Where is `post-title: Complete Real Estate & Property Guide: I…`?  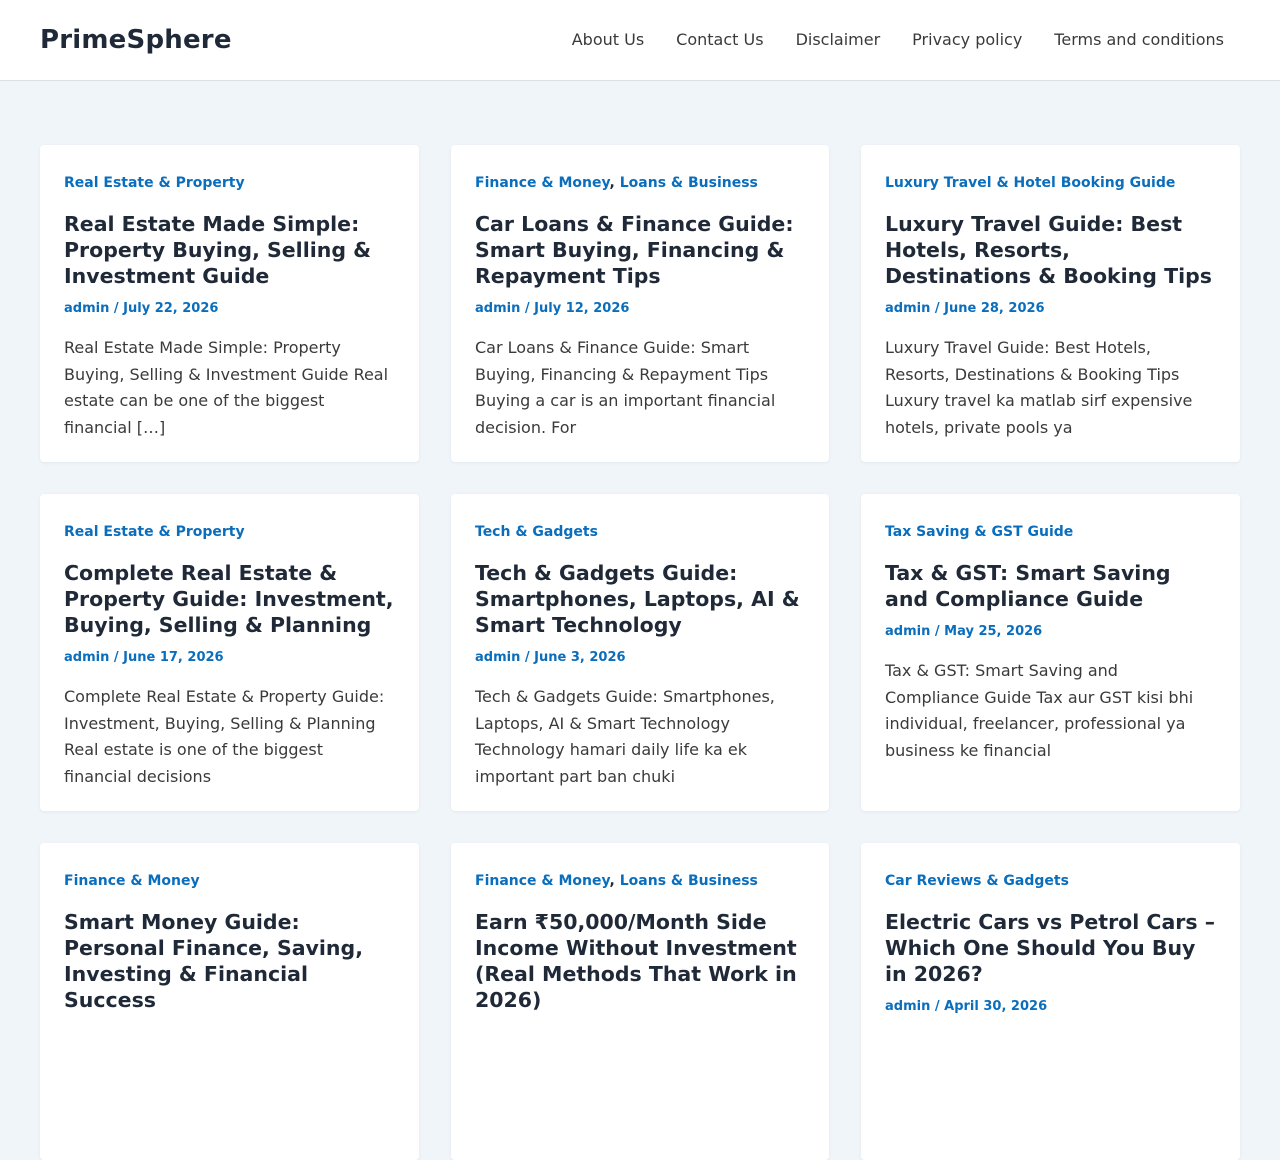 post-title: Complete Real Estate & Property Guide: I… is located at coordinates (229, 599).